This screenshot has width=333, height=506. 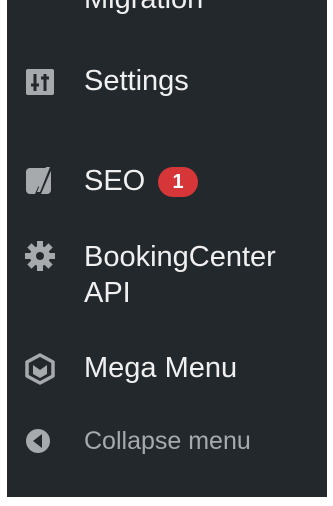 I want to click on mega-menu-icon, so click(x=40, y=369).